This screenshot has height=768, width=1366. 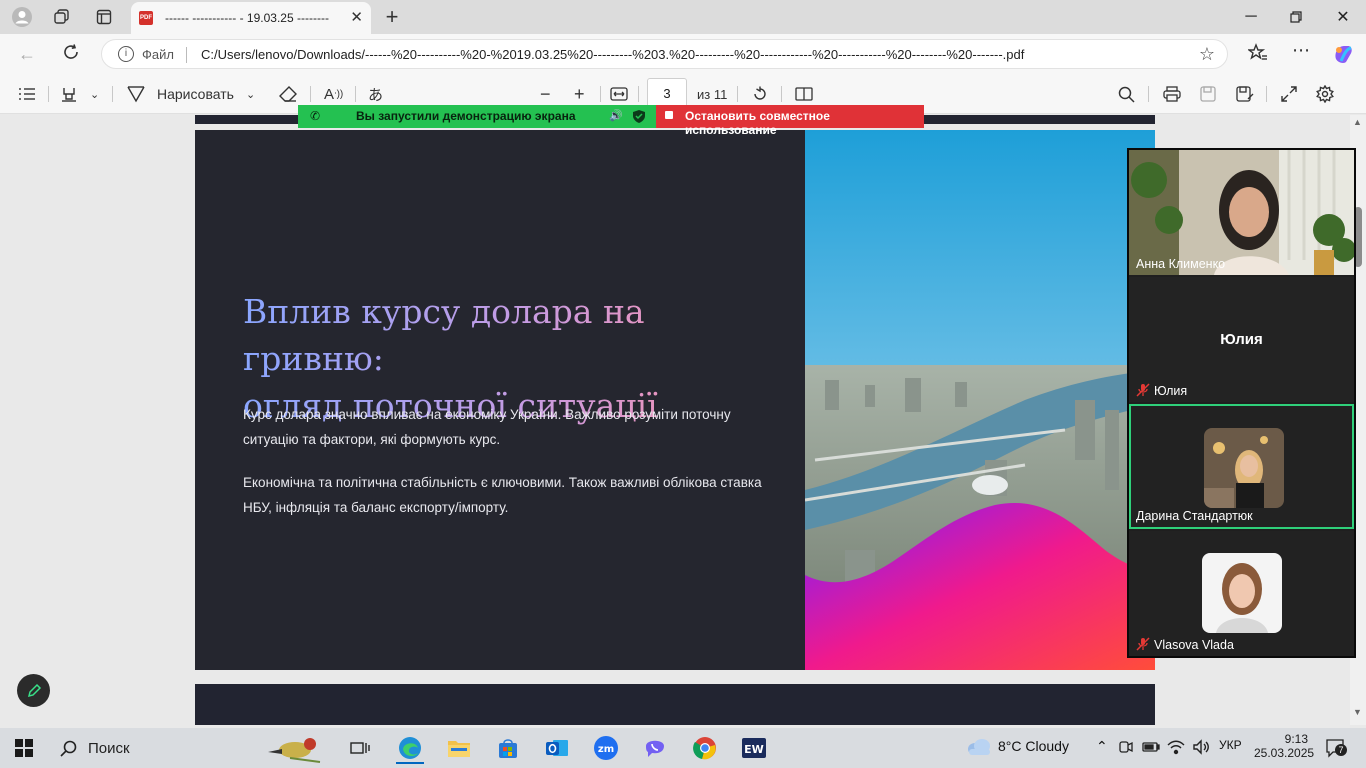 What do you see at coordinates (247, 18) in the screenshot?
I see `tab-title: ------ ----------- - 19.03.25 --------` at bounding box center [247, 18].